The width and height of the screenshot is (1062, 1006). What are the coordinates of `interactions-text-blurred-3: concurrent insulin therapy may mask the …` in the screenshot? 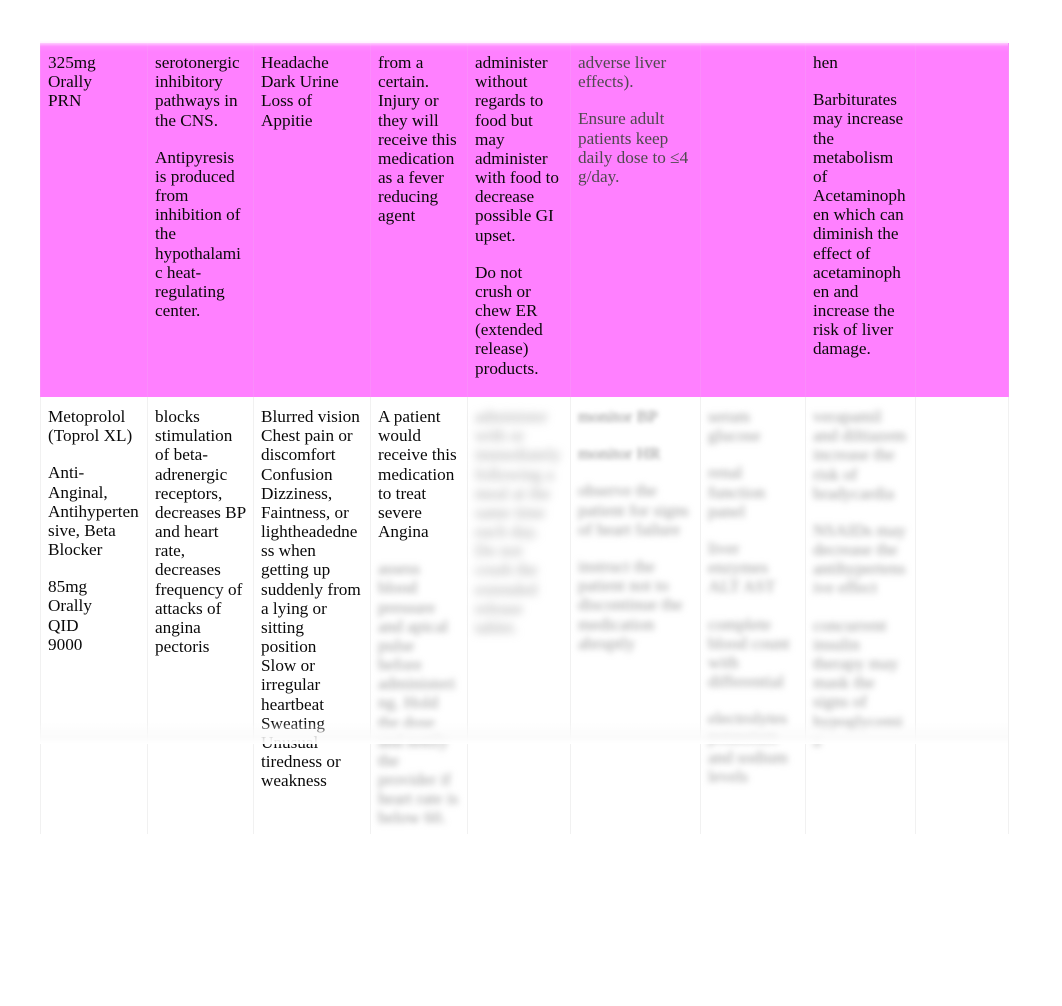 It's located at (858, 682).